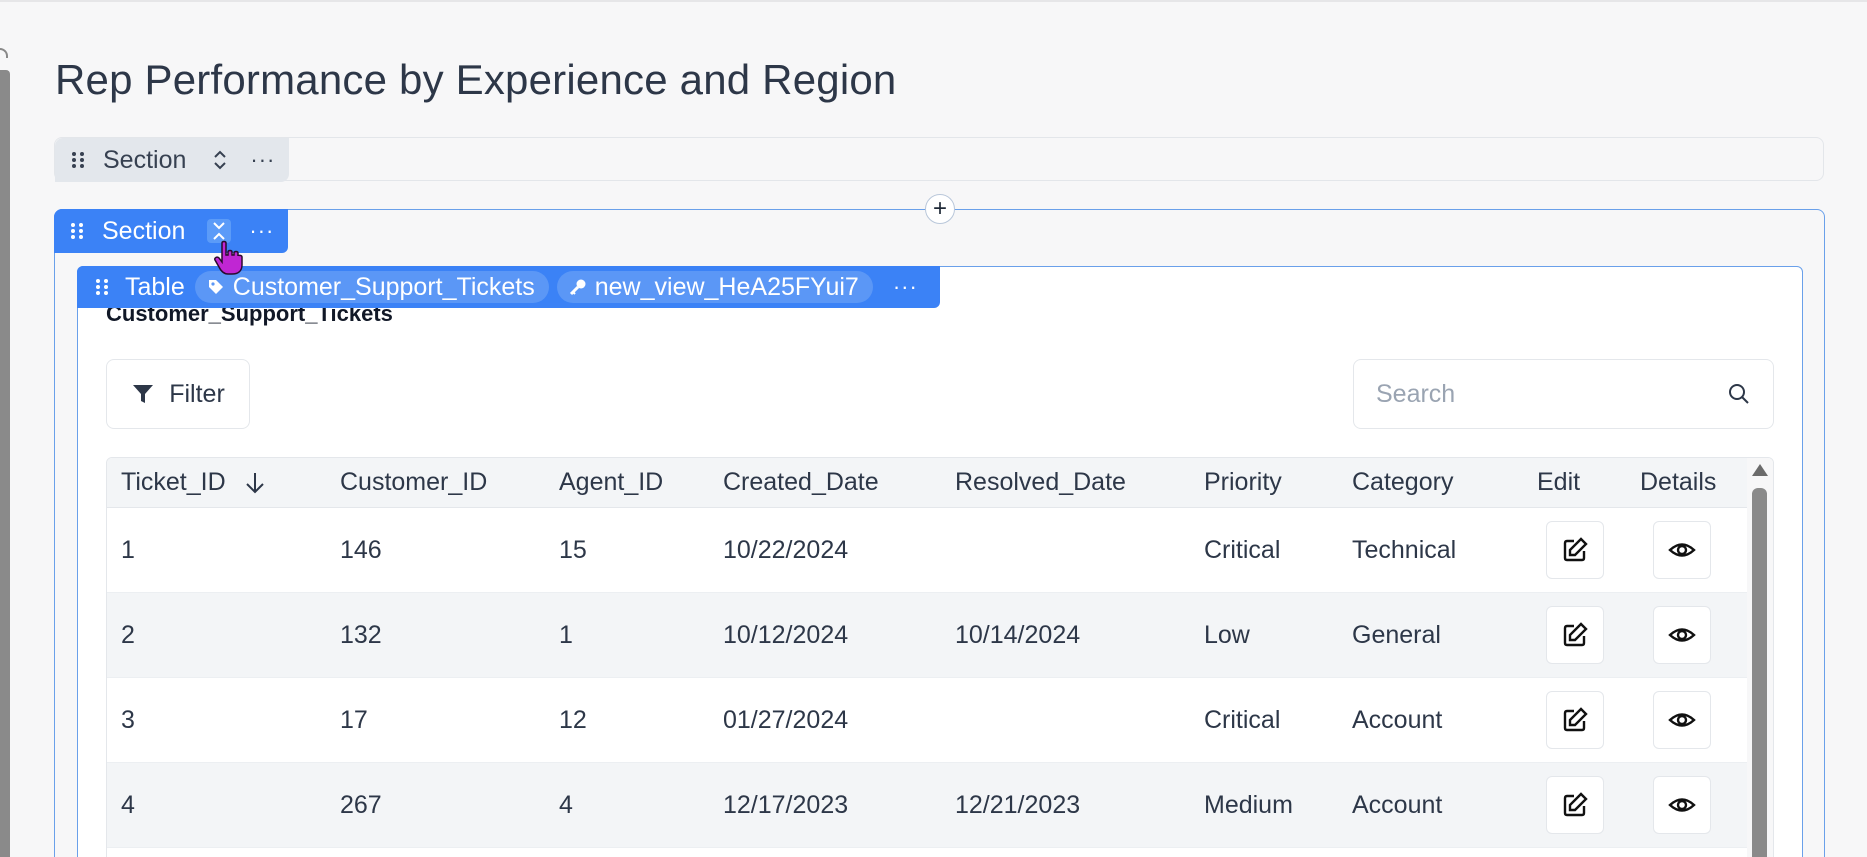 This screenshot has height=857, width=1867. What do you see at coordinates (566, 804) in the screenshot?
I see `cell-agent-id: 4` at bounding box center [566, 804].